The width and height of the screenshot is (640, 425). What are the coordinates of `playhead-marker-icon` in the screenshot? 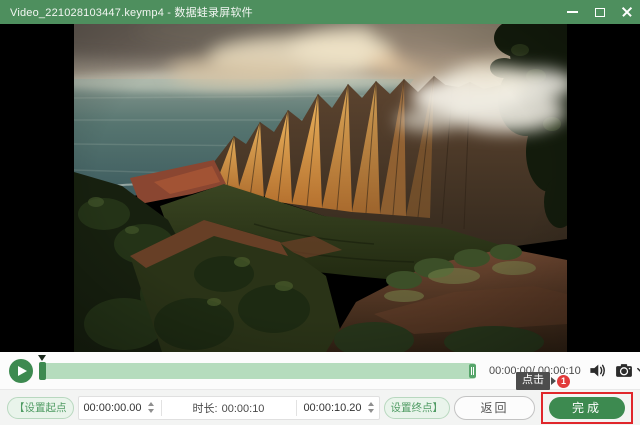 It's located at (42, 357).